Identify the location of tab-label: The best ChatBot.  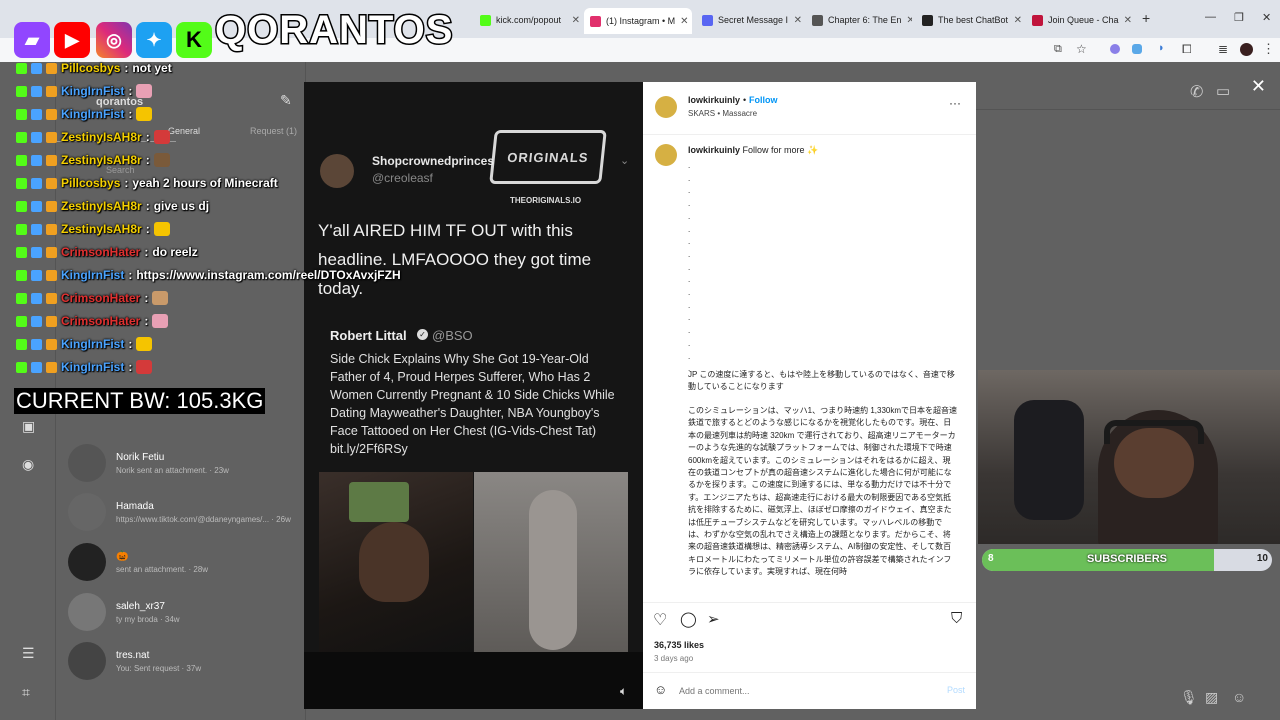
(973, 20).